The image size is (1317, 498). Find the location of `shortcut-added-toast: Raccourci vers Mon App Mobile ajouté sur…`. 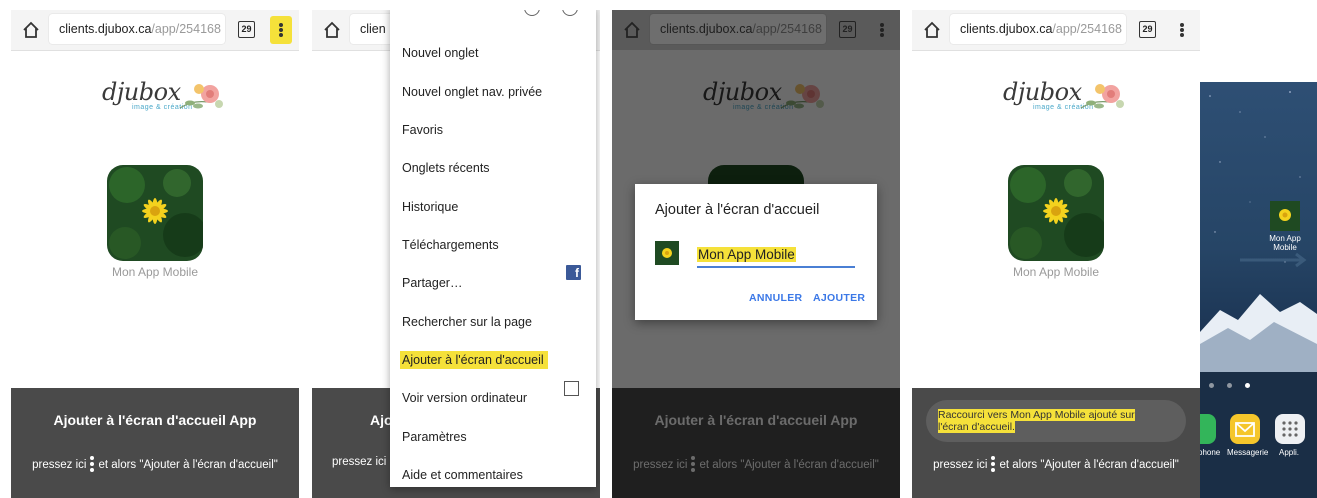

shortcut-added-toast: Raccourci vers Mon App Mobile ajouté sur… is located at coordinates (1056, 421).